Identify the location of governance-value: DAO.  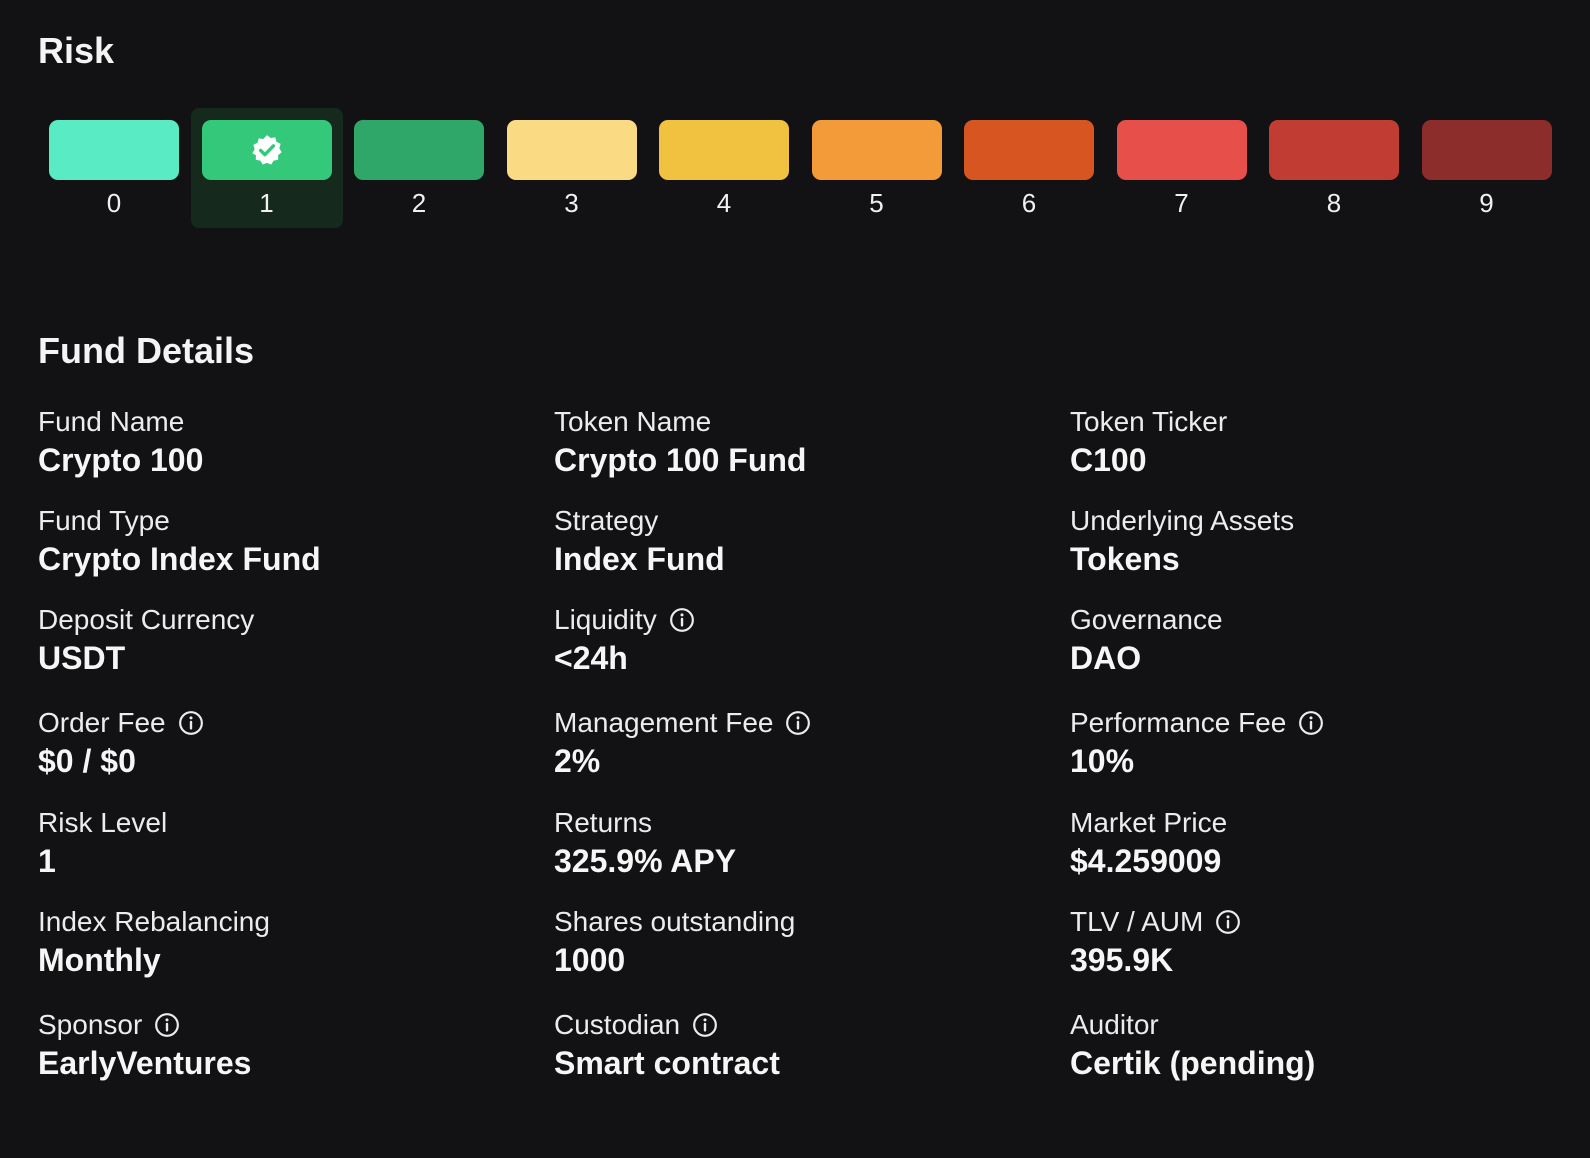
(1106, 658).